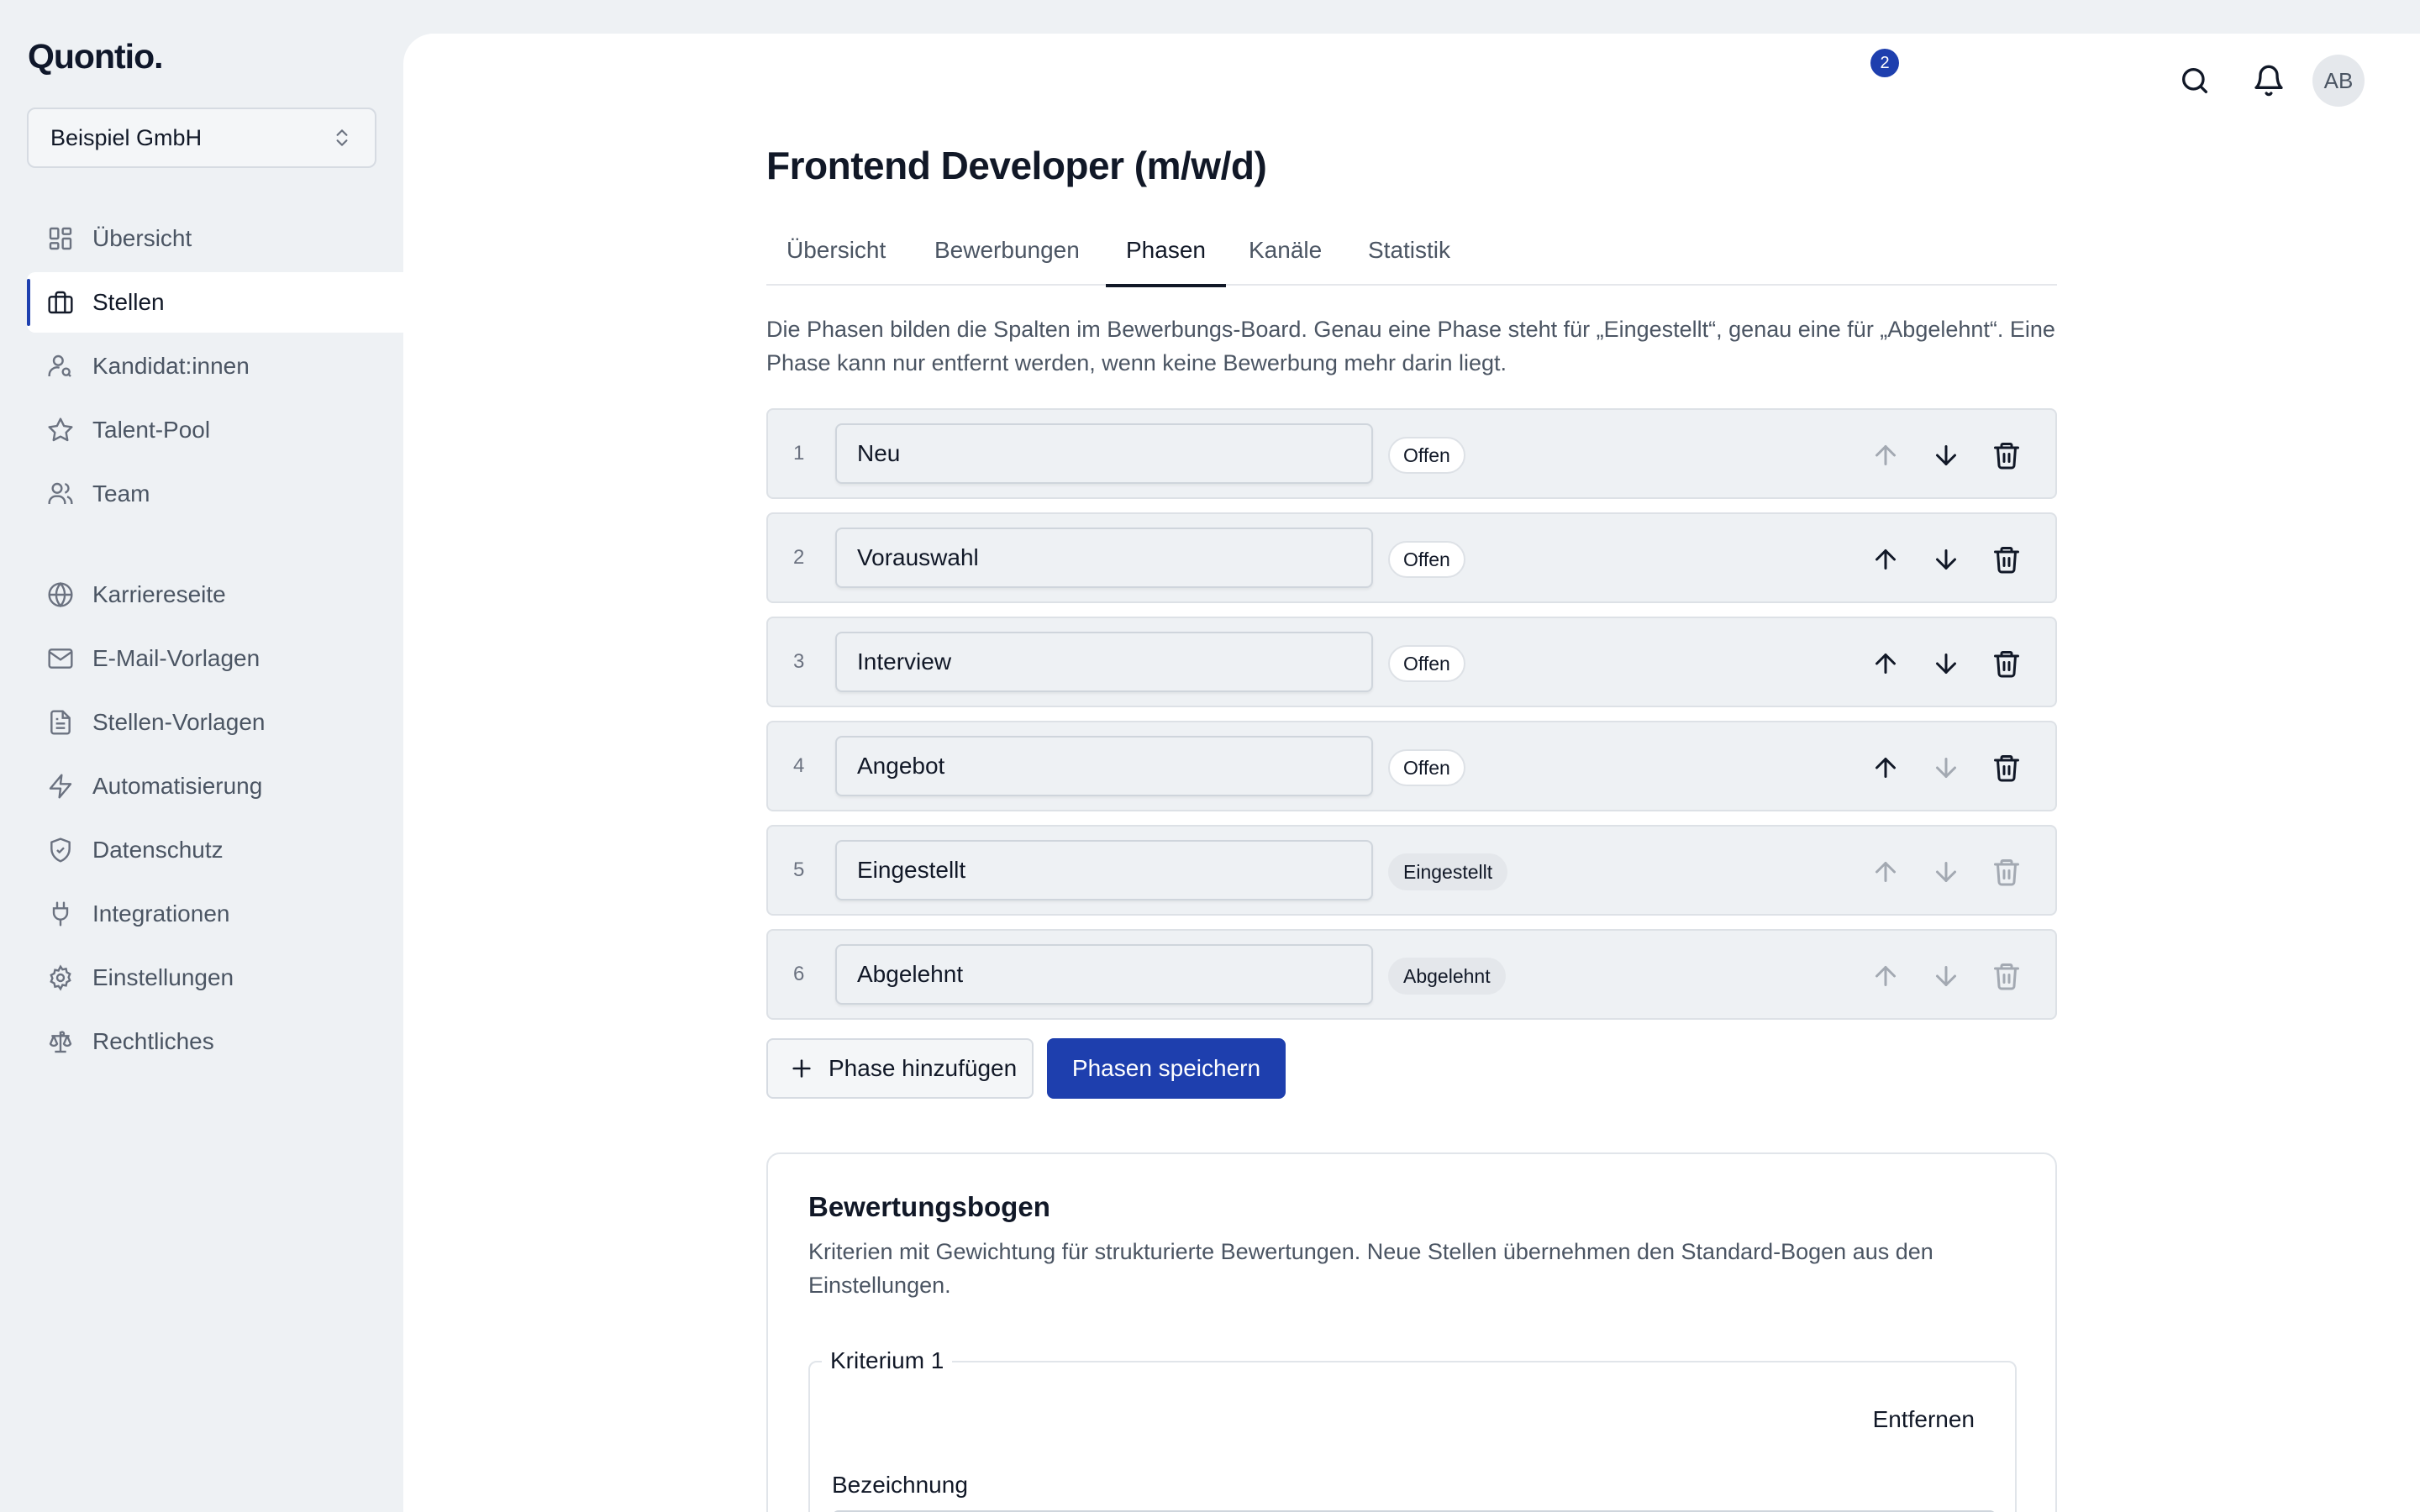 The height and width of the screenshot is (1512, 2420). I want to click on user-search-icon, so click(60, 365).